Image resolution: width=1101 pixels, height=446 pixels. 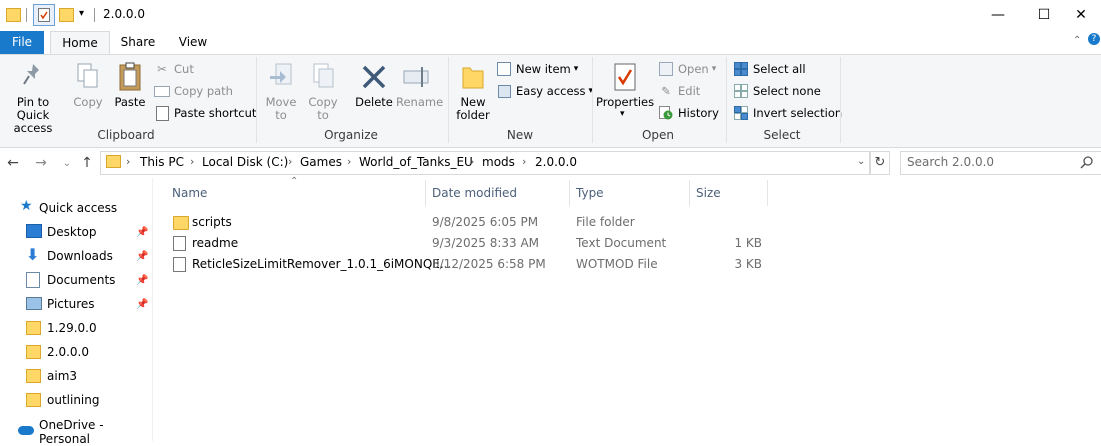 I want to click on easy-access-label: Easy access, so click(x=551, y=91).